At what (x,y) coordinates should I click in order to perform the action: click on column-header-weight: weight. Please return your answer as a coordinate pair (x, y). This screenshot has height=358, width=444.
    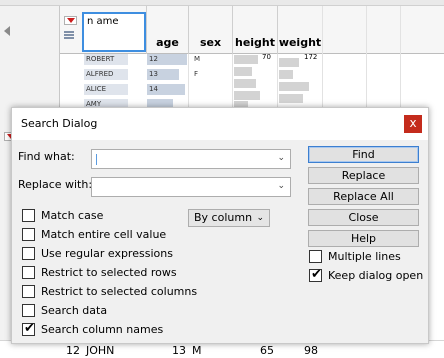
    Looking at the image, I should click on (299, 30).